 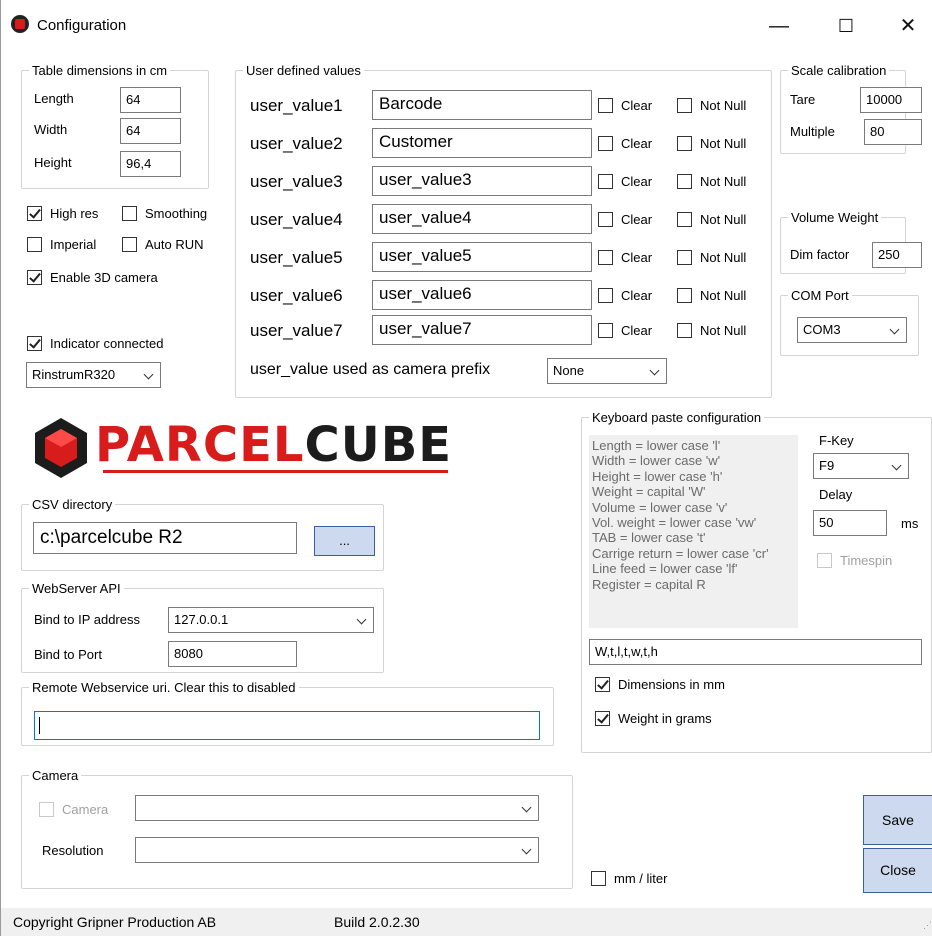 I want to click on dim-factor-label: Dim factor, so click(x=820, y=254).